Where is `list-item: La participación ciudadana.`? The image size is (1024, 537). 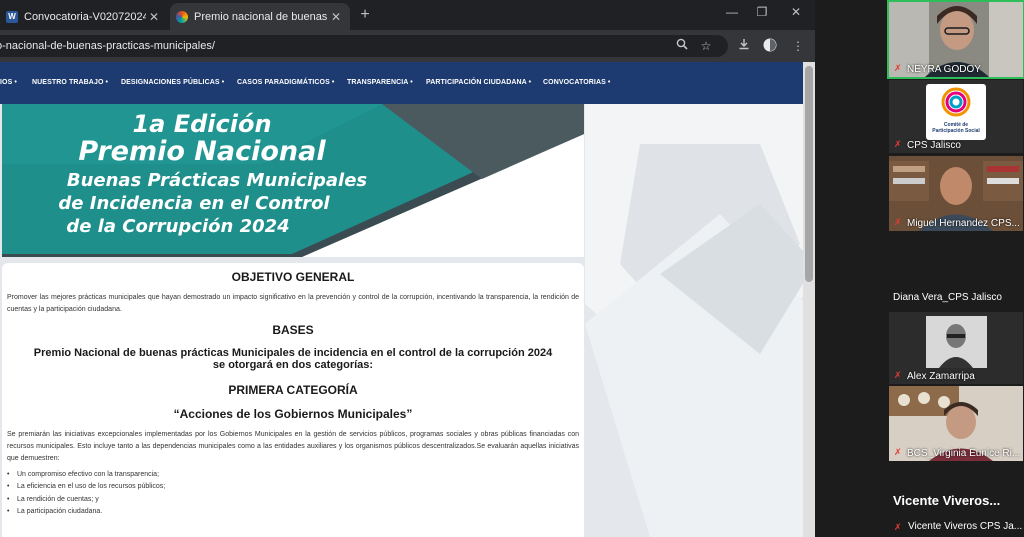 list-item: La participación ciudadana. is located at coordinates (85, 512).